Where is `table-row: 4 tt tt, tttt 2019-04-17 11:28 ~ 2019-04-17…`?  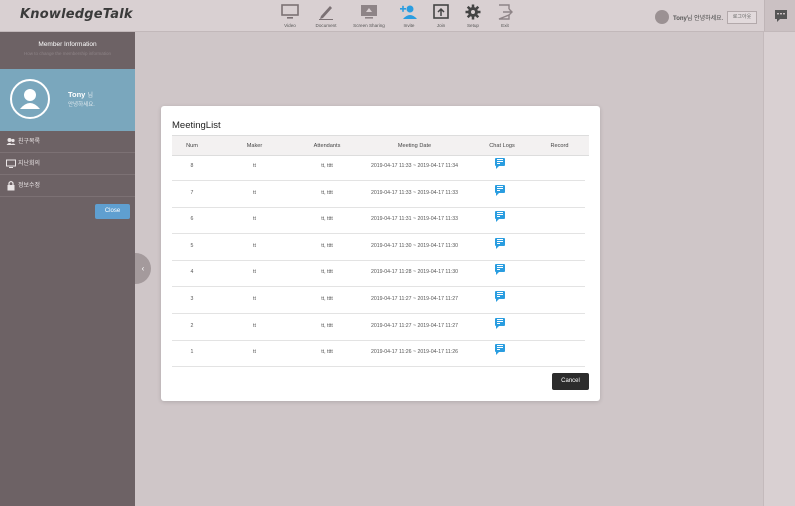 table-row: 4 tt tt, tttt 2019-04-17 11:28 ~ 2019-04-17… is located at coordinates (378, 274).